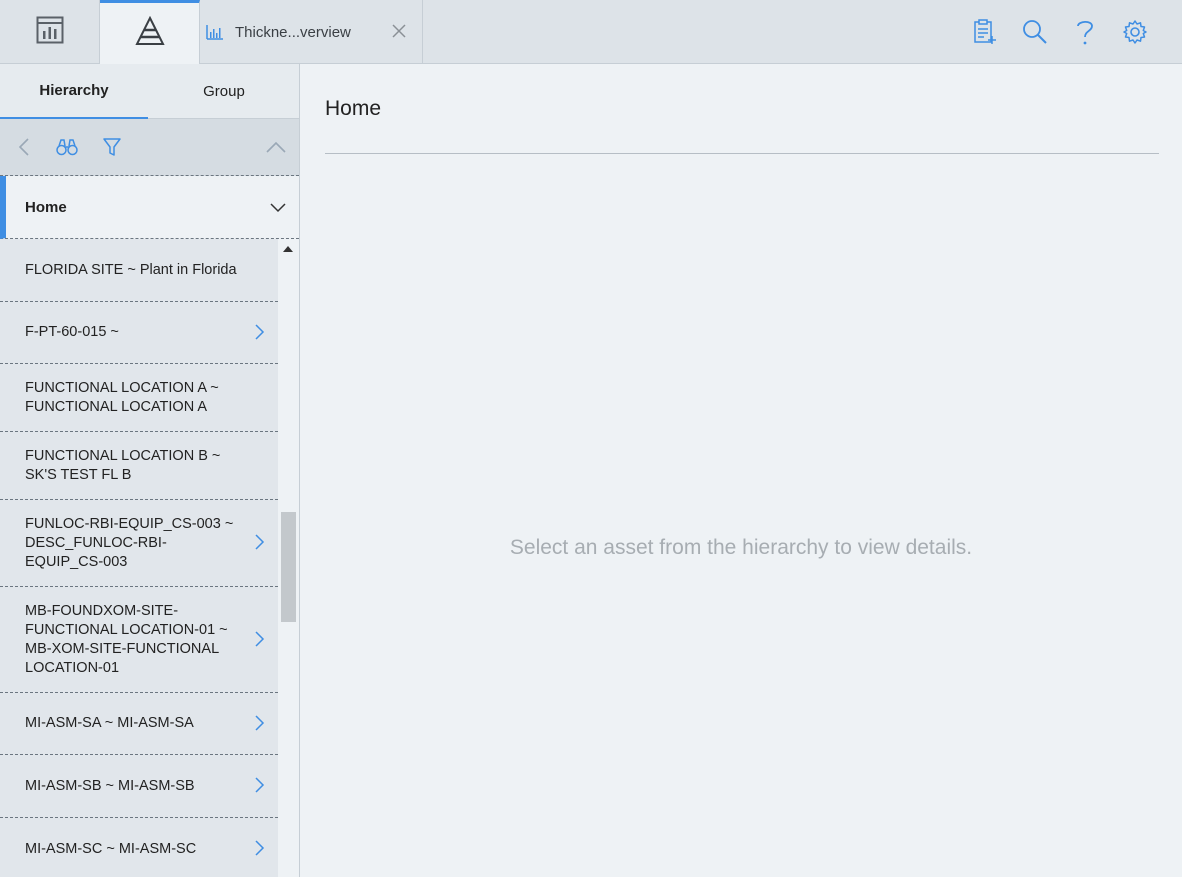 This screenshot has width=1182, height=877. What do you see at coordinates (24, 147) in the screenshot?
I see `back-icon` at bounding box center [24, 147].